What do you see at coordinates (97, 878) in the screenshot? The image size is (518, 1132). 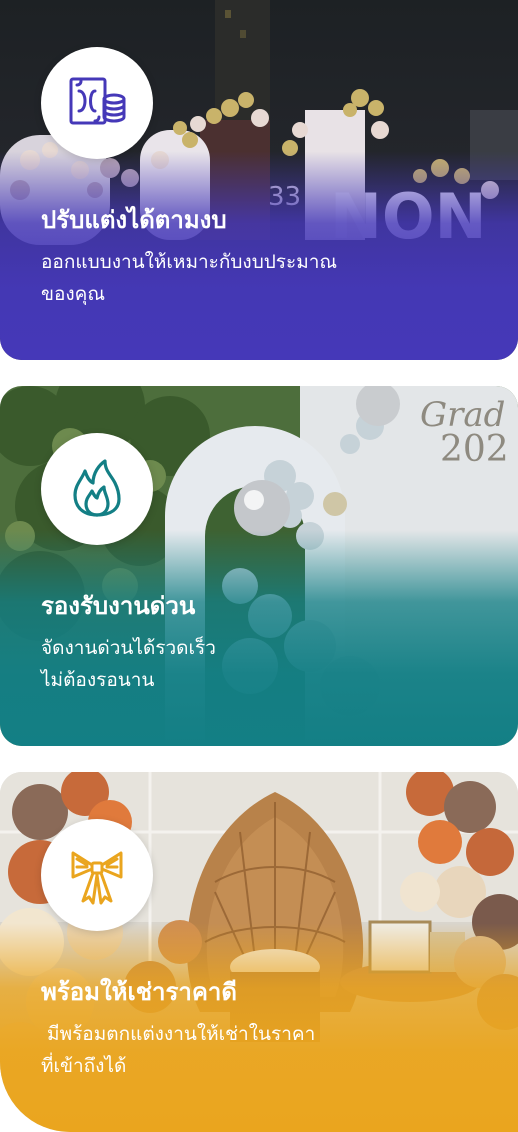 I see `ribbon-bow-icon` at bounding box center [97, 878].